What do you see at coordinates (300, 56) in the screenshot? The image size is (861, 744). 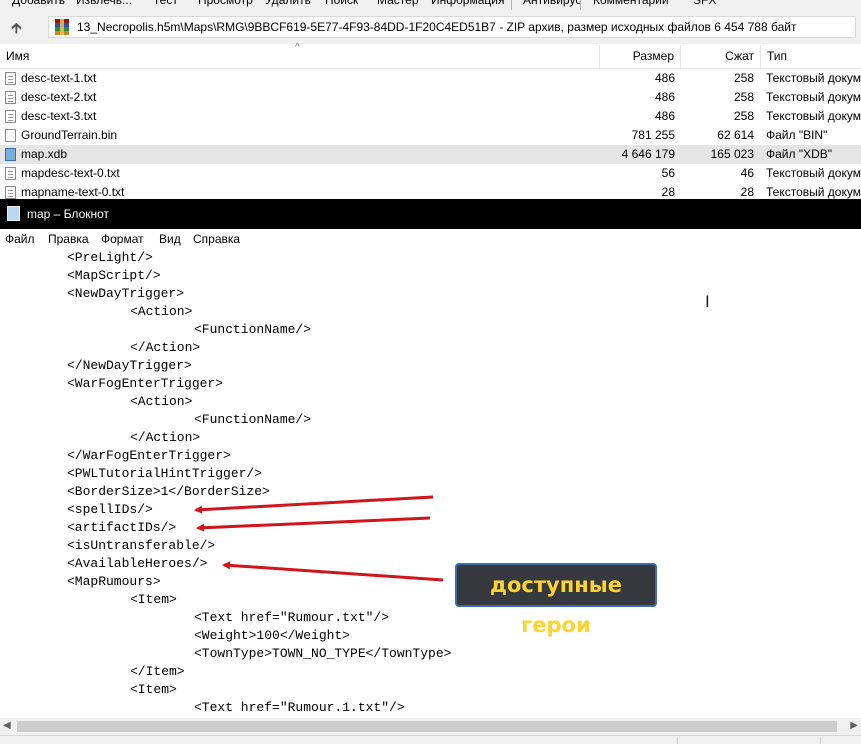 I see `column-name: Имя` at bounding box center [300, 56].